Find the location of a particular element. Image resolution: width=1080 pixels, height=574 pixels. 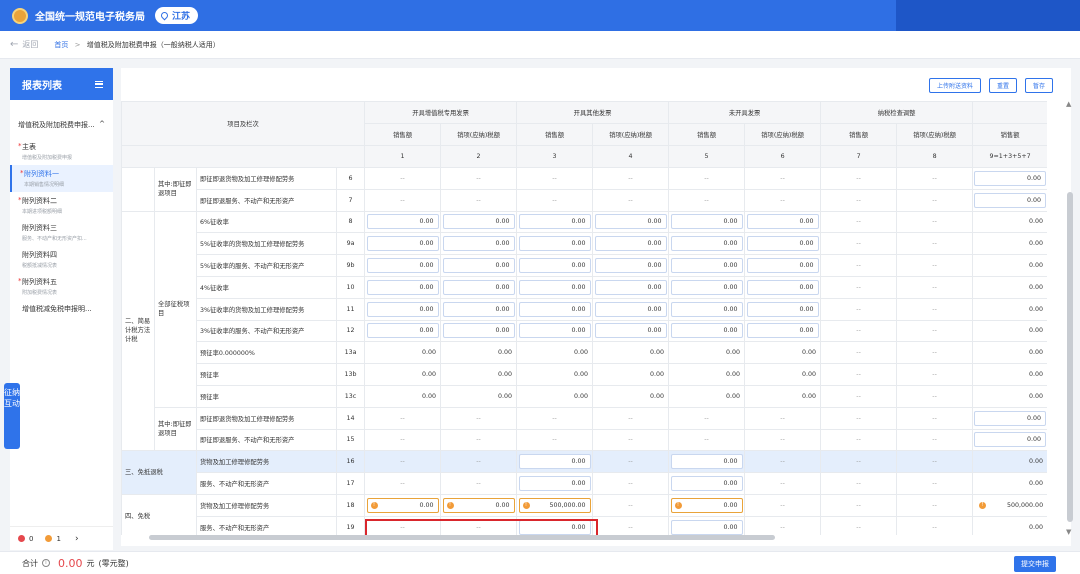

sidebar-group: 增值税及附加税费申报... ^ is located at coordinates (61, 125).